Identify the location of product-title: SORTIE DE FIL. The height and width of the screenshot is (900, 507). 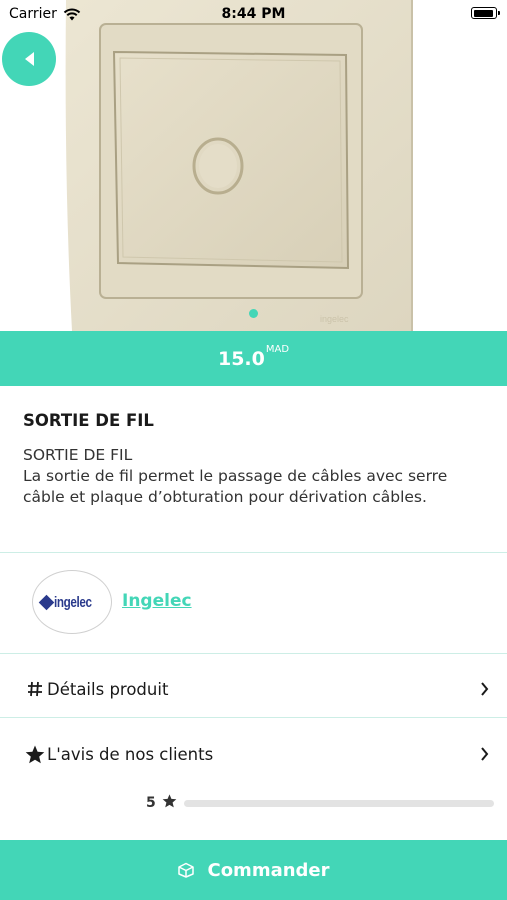
(88, 420).